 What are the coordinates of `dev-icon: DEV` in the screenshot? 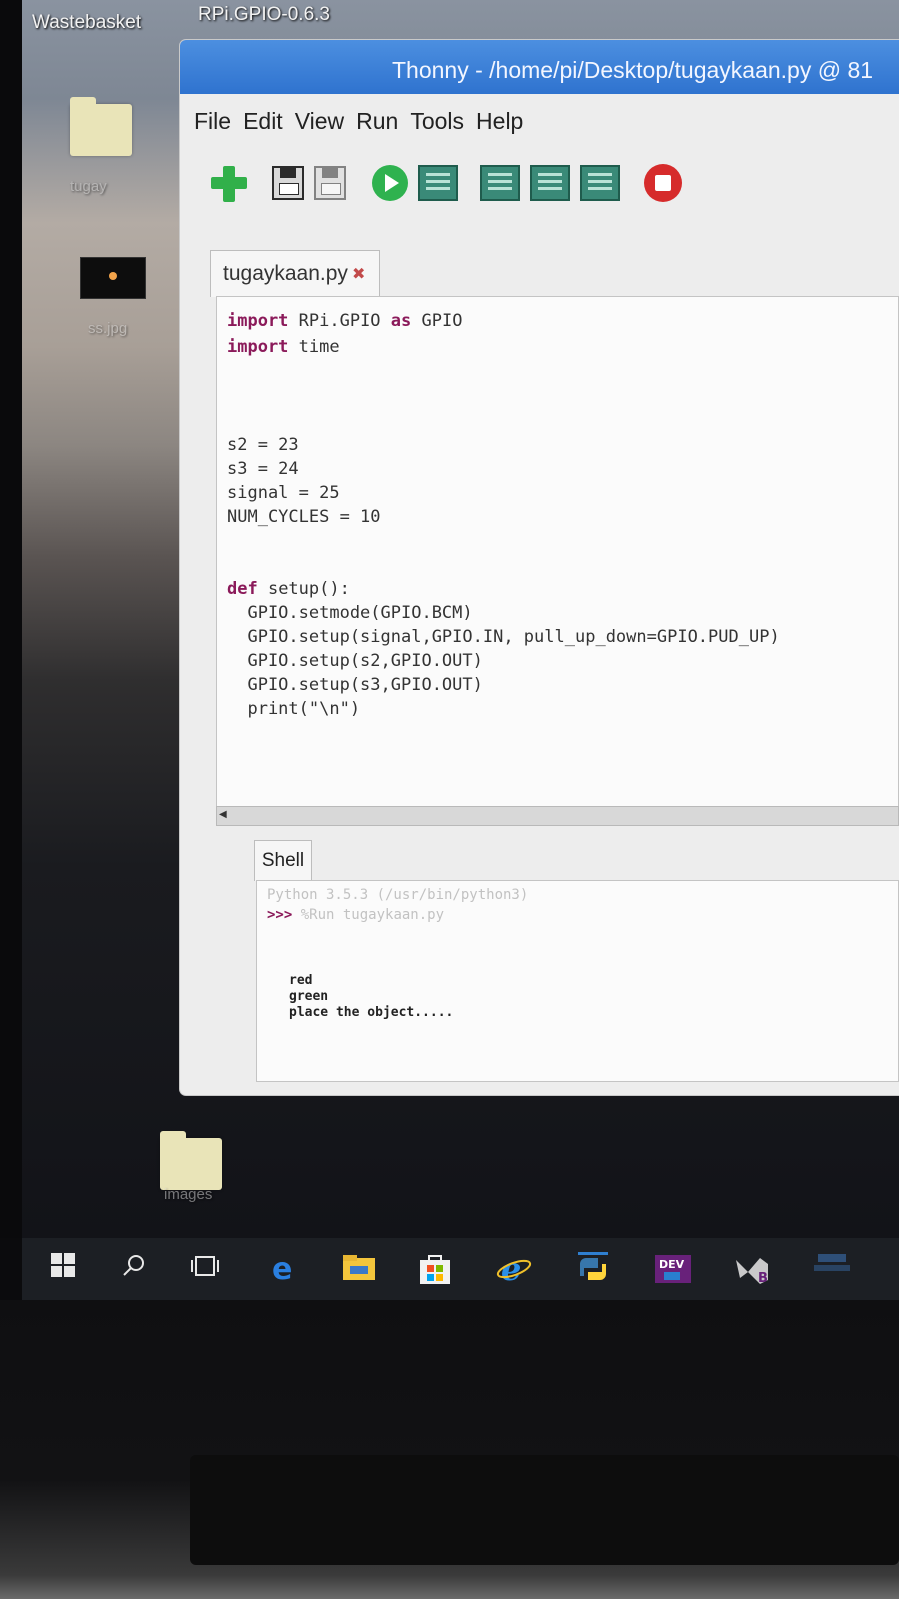 It's located at (673, 1268).